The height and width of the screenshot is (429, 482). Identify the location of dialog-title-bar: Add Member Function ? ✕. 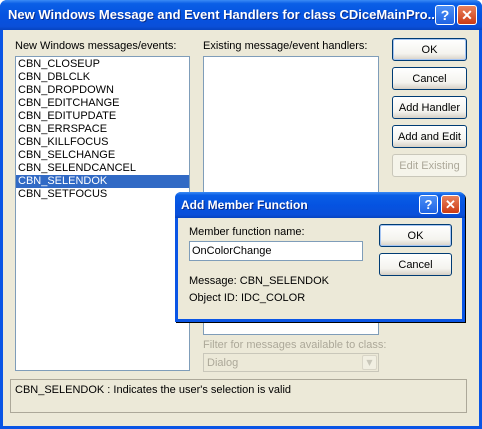
(320, 205).